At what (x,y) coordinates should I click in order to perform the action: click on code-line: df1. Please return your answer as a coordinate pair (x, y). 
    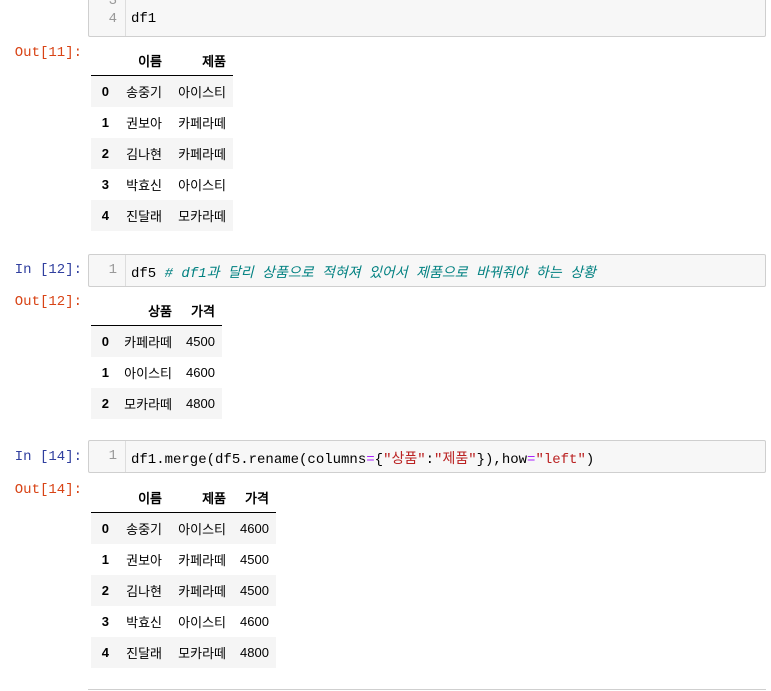
    Looking at the image, I should click on (143, 19).